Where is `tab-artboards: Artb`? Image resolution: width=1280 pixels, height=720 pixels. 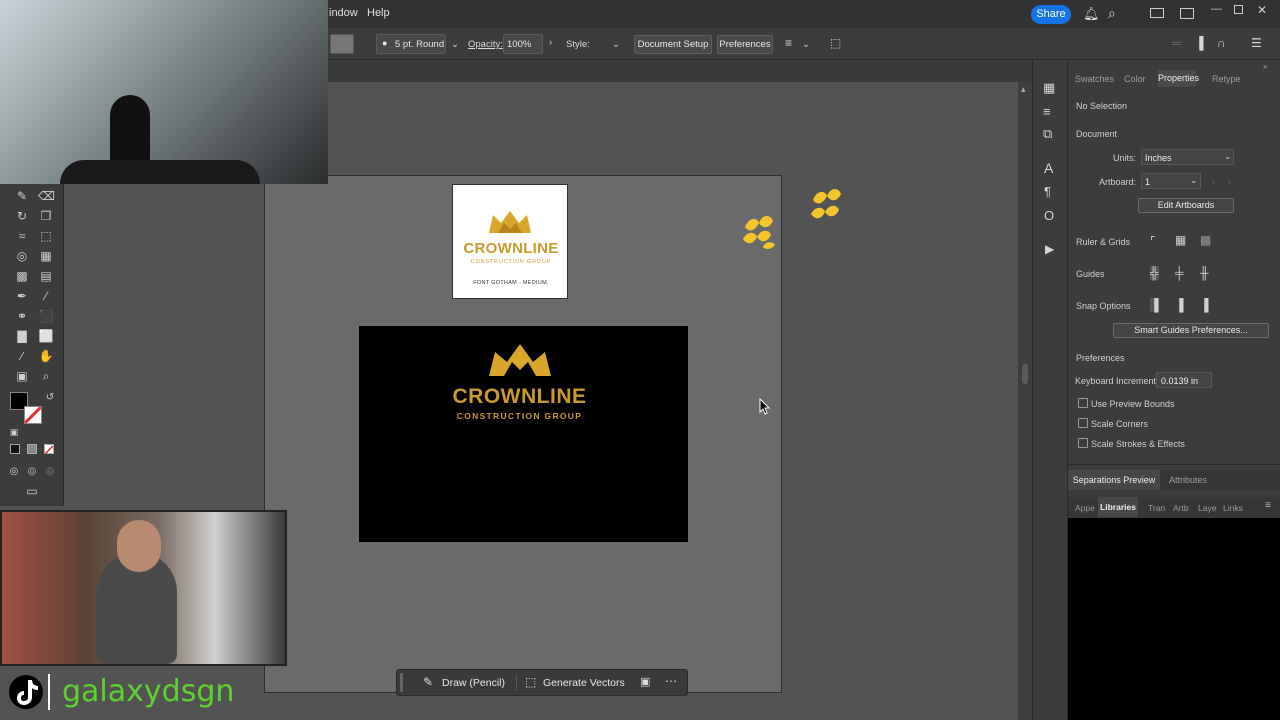 tab-artboards: Artb is located at coordinates (1181, 508).